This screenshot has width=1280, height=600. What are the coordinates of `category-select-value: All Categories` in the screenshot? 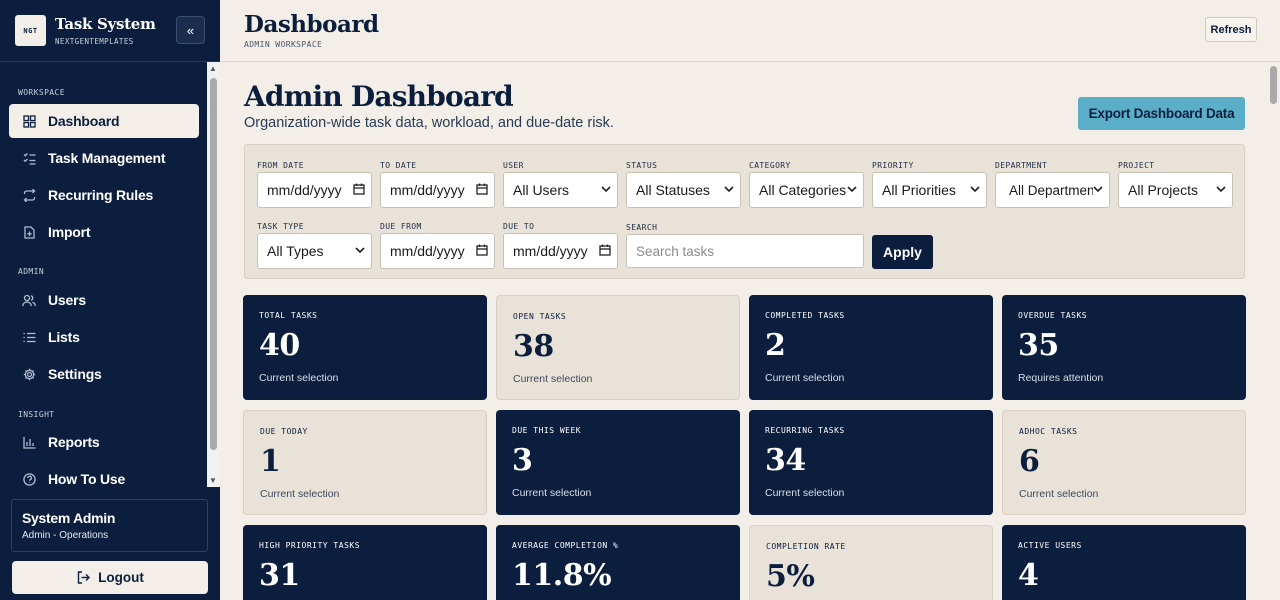 It's located at (803, 190).